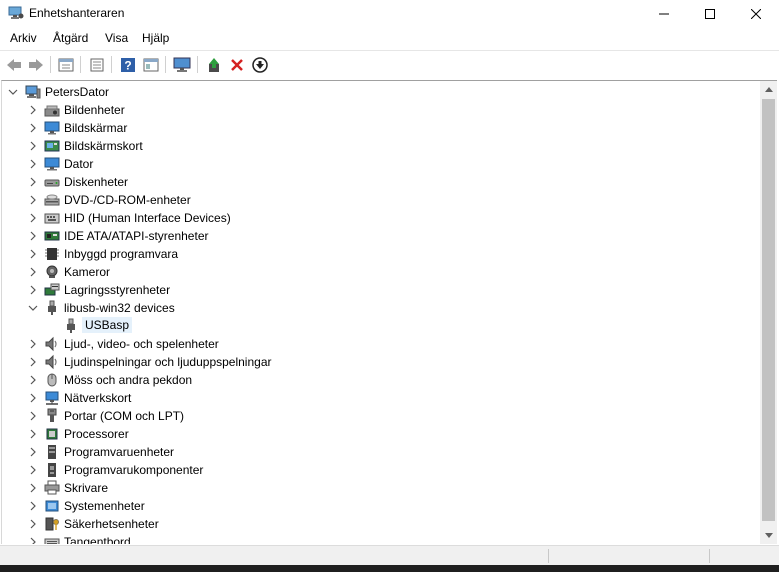 This screenshot has height=572, width=779. Describe the element at coordinates (381, 182) in the screenshot. I see `category-node-diskenheter: Diskenheter` at that location.